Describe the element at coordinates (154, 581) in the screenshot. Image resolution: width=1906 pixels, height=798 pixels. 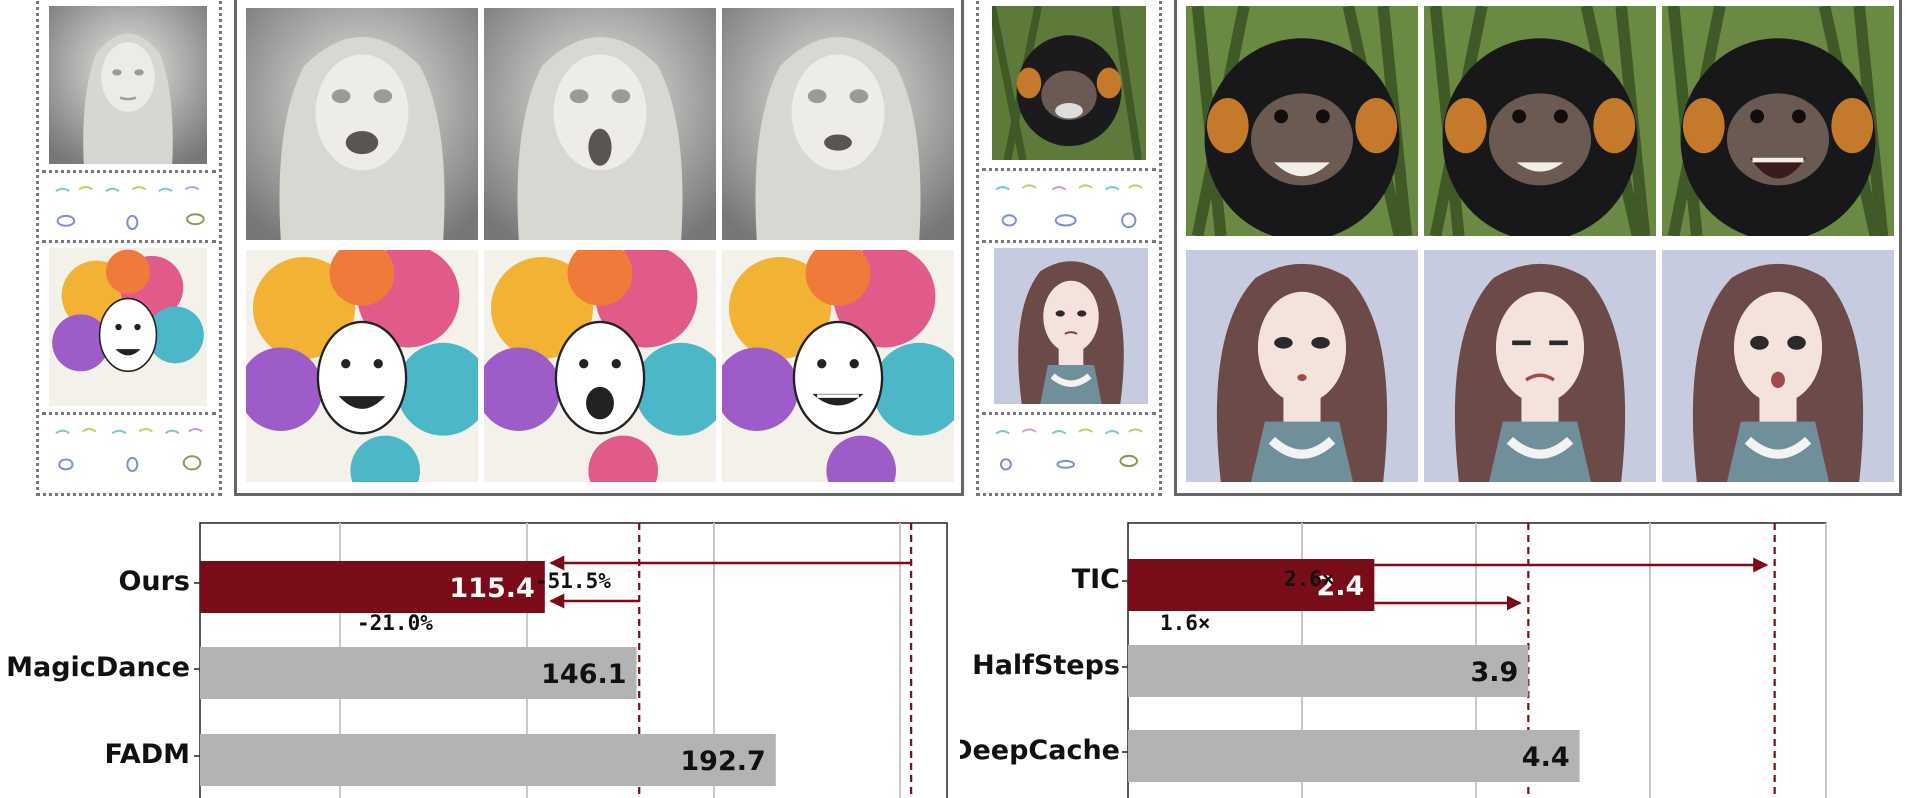
I see `category-label-ours: Ours` at that location.